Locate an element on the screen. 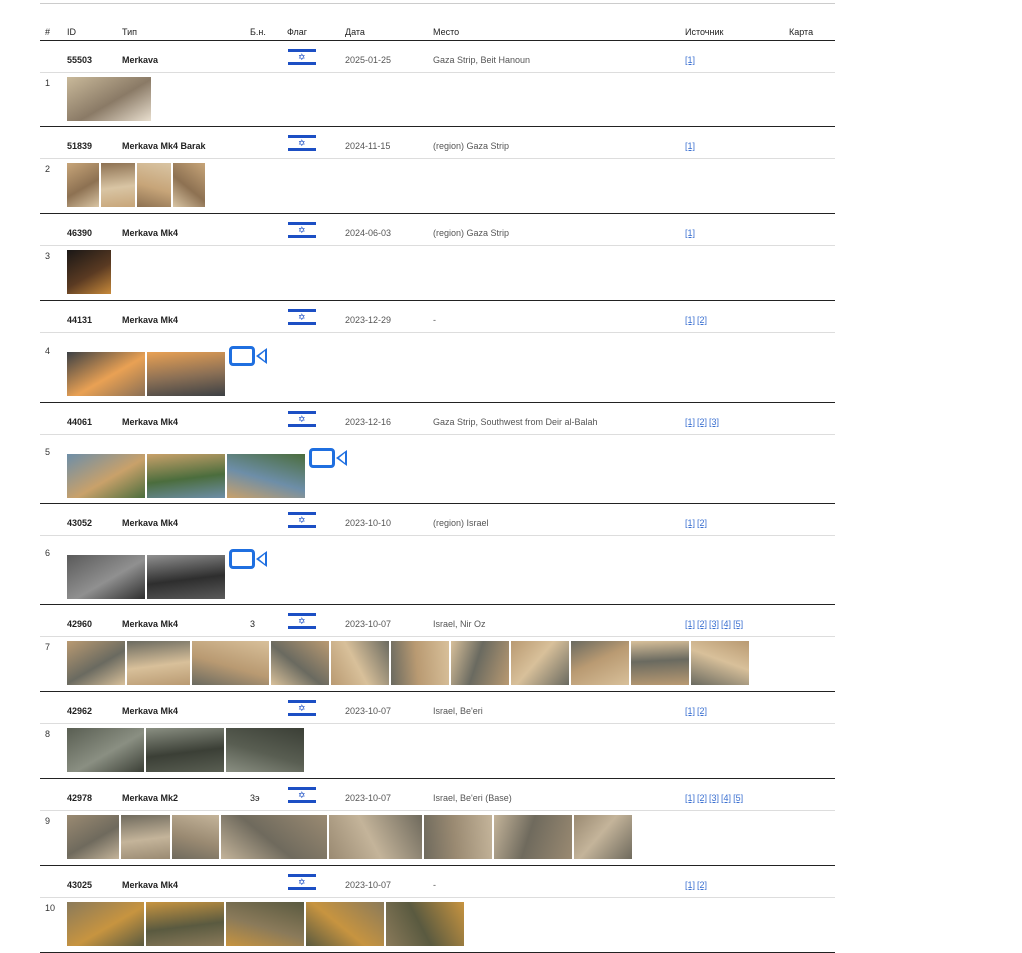 The image size is (1022, 953). header-id: ID is located at coordinates (71, 32).